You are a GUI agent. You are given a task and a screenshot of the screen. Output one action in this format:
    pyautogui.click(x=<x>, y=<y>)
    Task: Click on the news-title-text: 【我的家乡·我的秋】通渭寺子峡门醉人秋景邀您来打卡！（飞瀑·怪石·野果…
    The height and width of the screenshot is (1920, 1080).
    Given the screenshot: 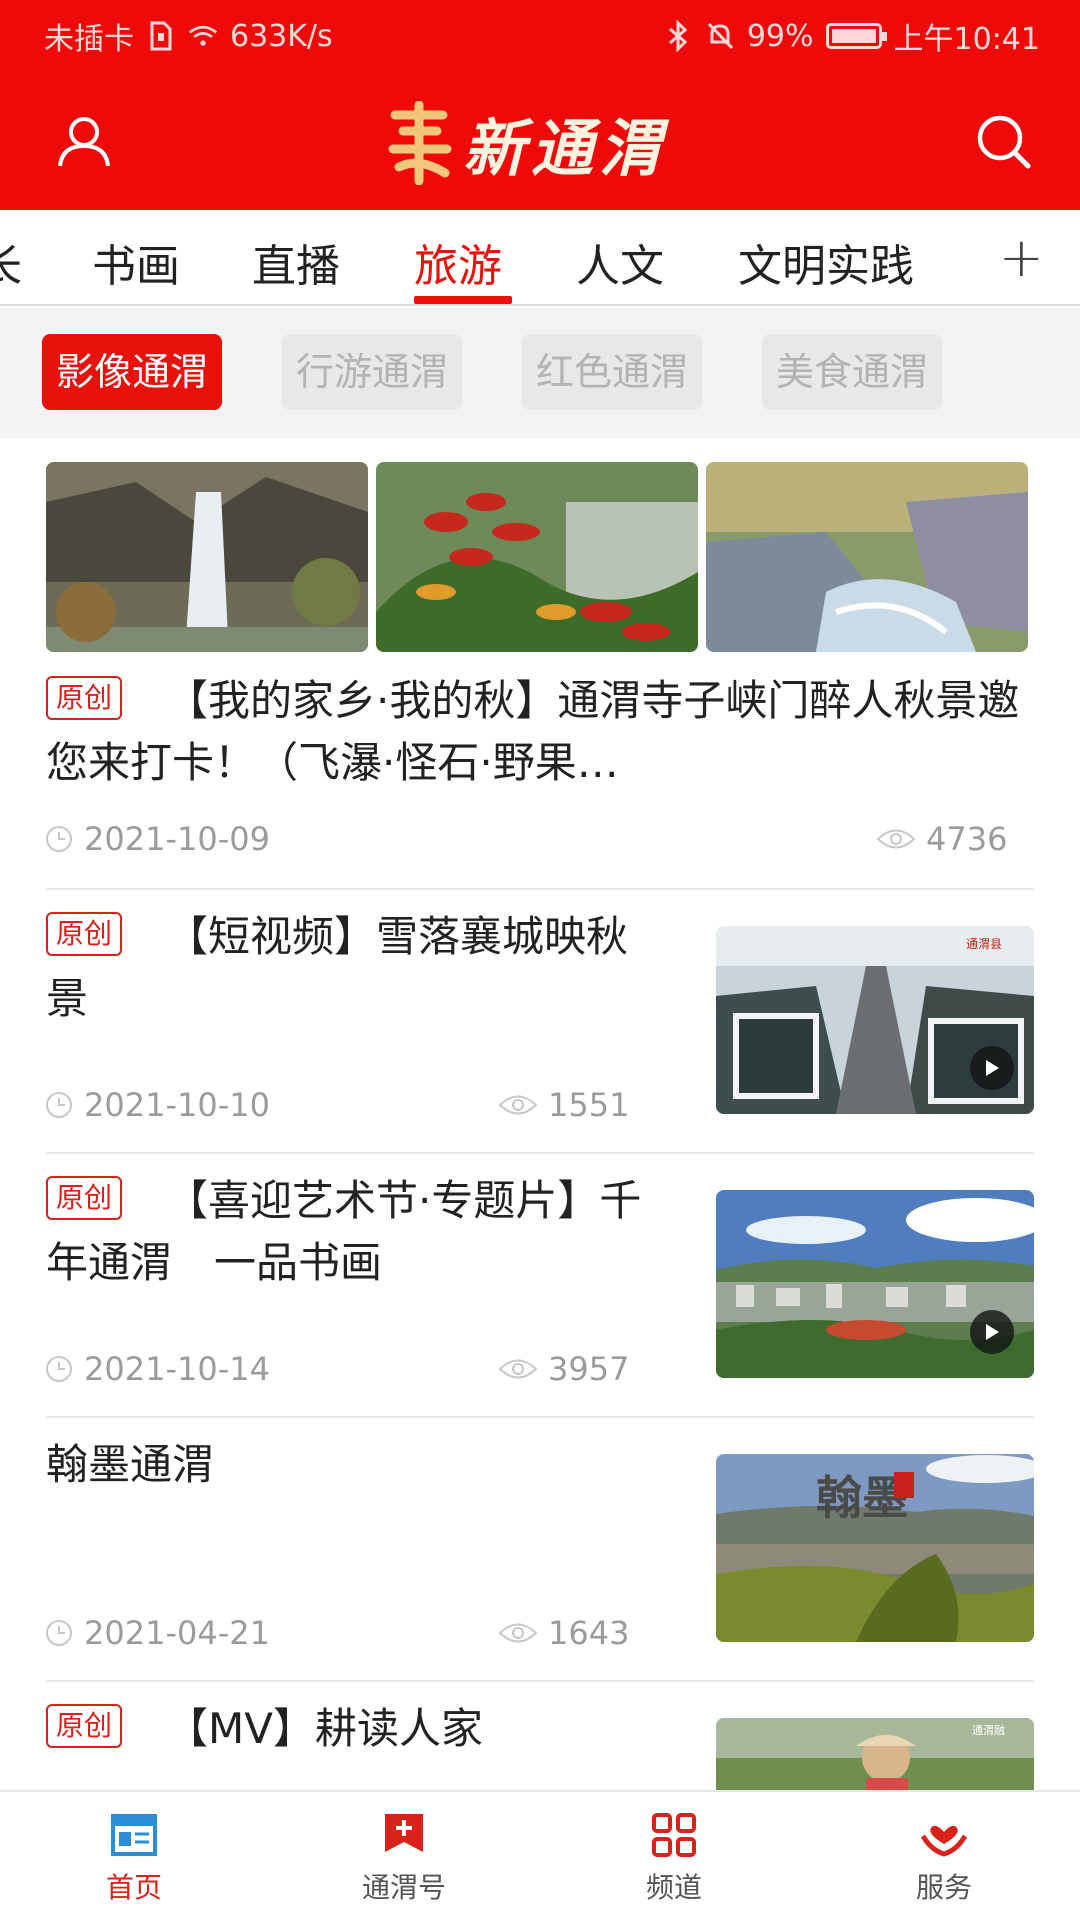 What is the action you would take?
    pyautogui.click(x=533, y=731)
    